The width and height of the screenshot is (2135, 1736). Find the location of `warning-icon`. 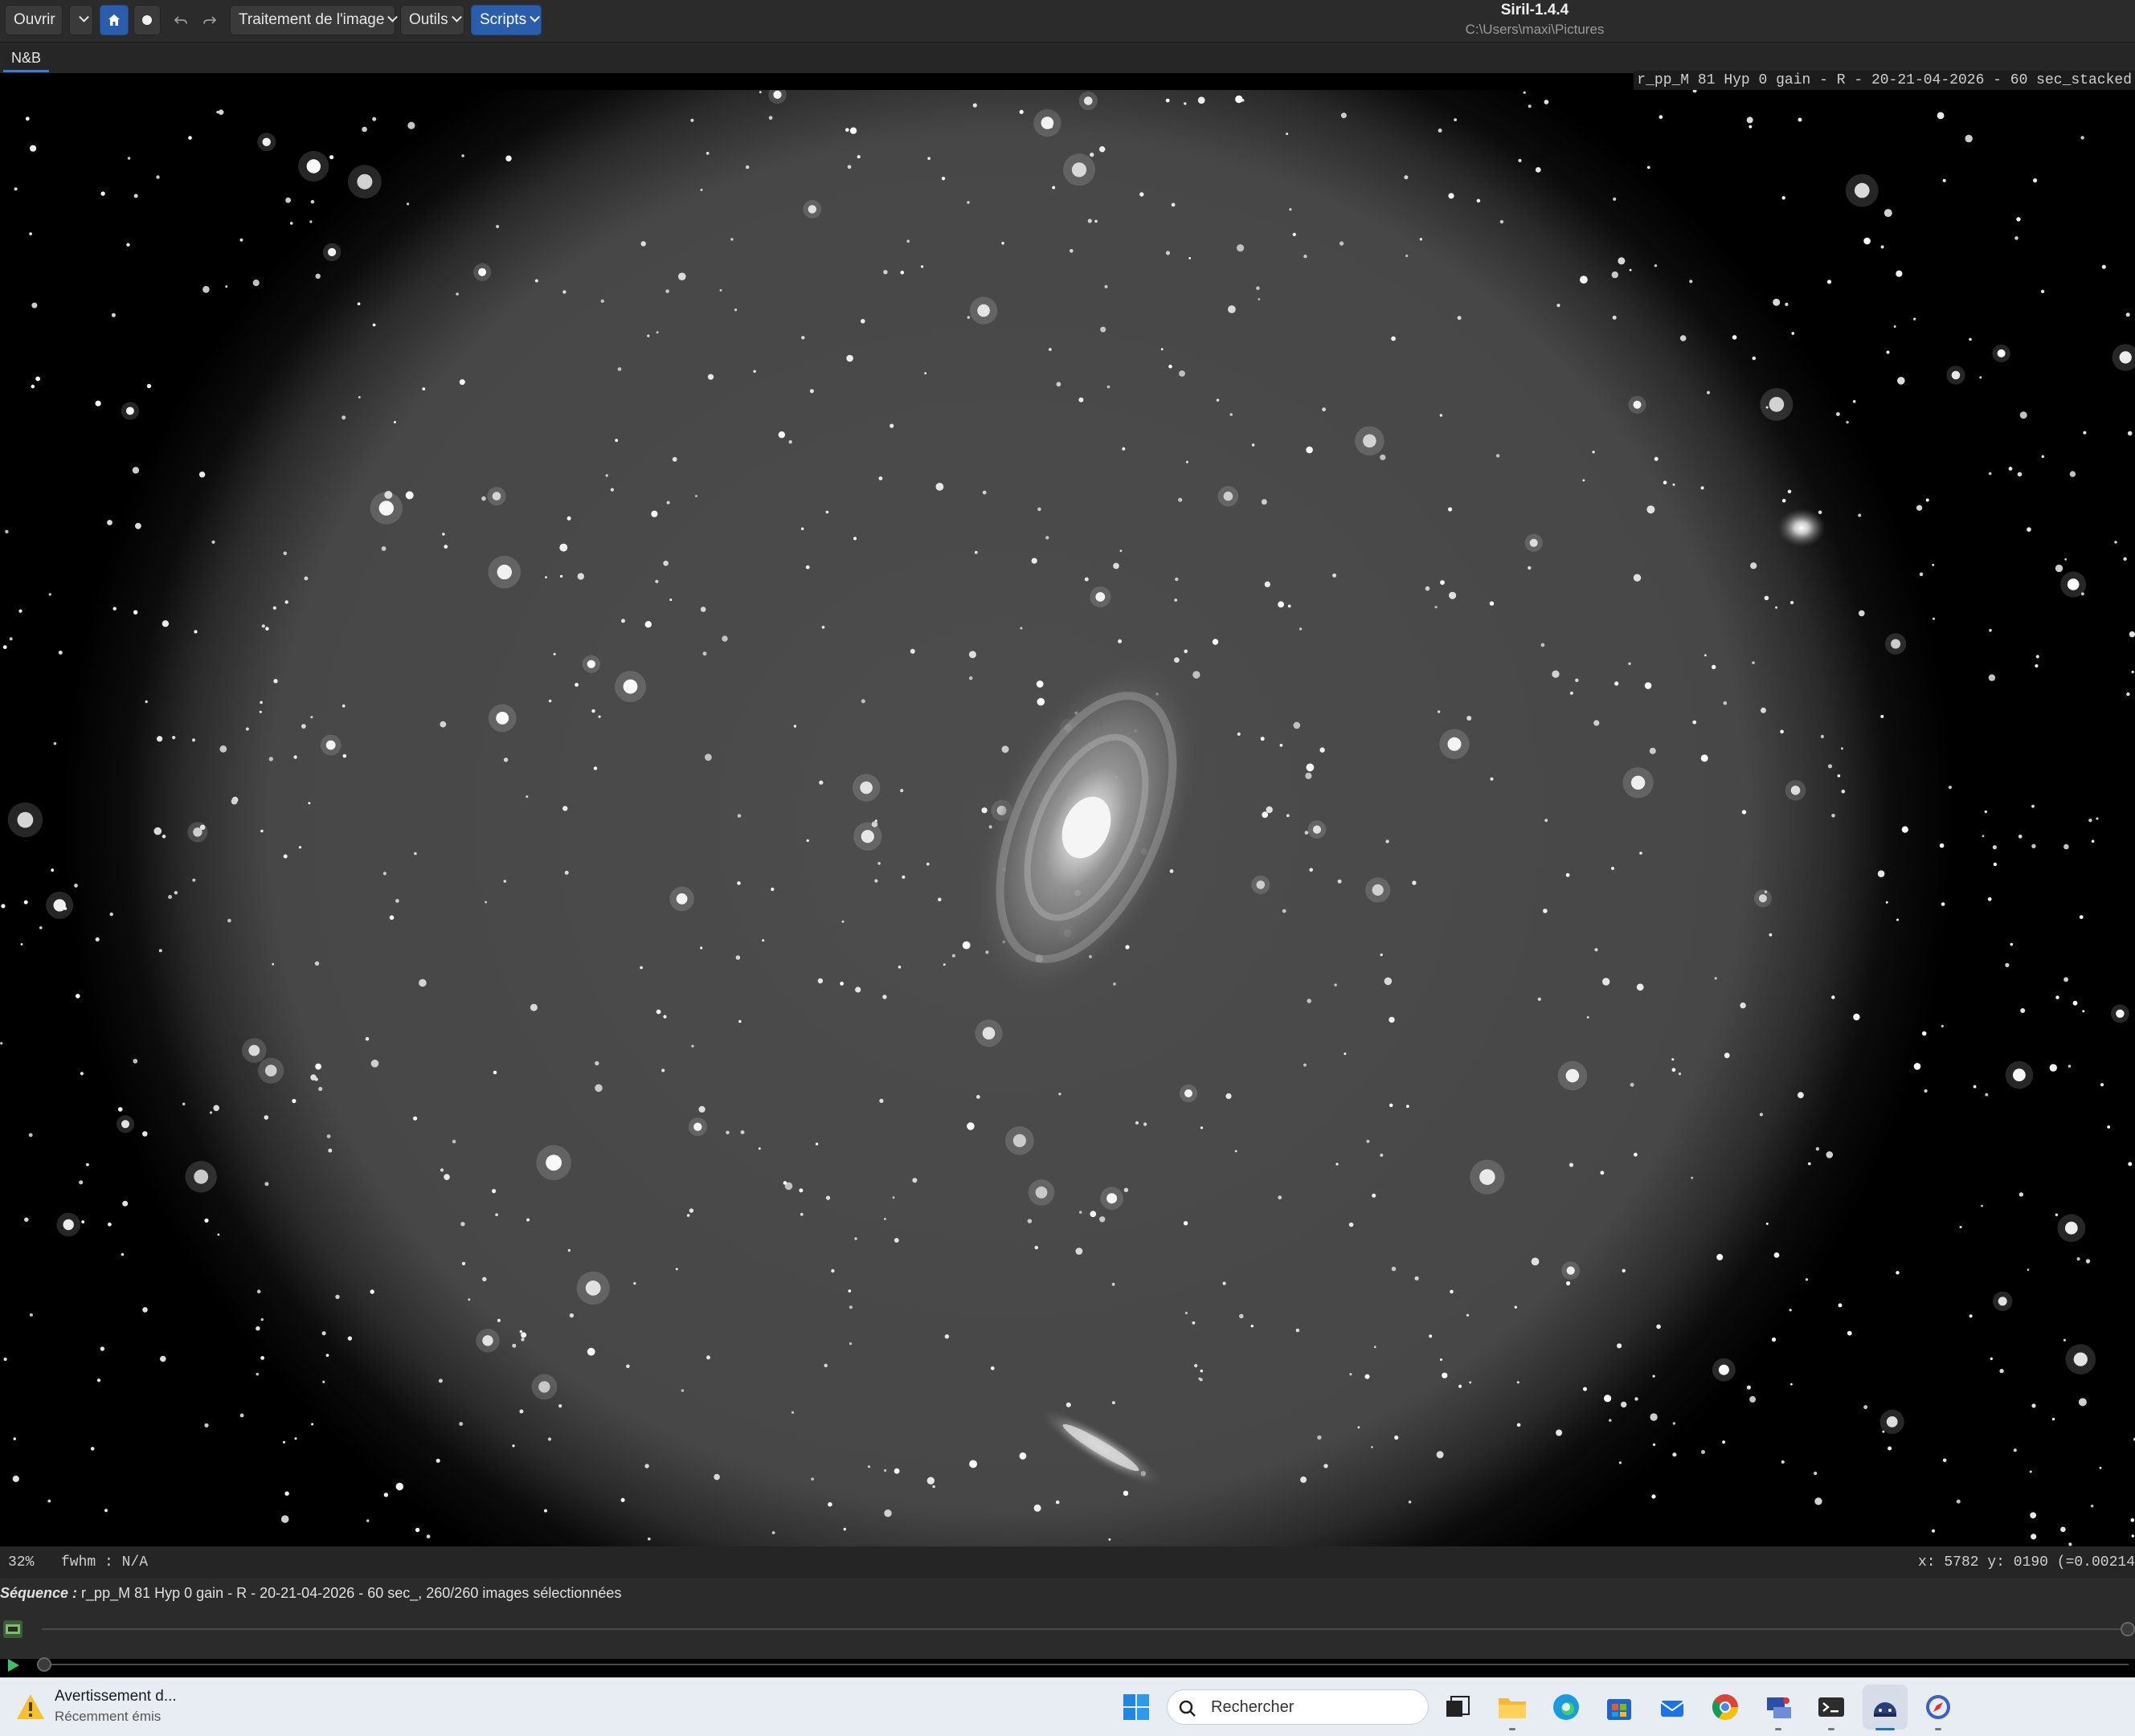

warning-icon is located at coordinates (30, 1707).